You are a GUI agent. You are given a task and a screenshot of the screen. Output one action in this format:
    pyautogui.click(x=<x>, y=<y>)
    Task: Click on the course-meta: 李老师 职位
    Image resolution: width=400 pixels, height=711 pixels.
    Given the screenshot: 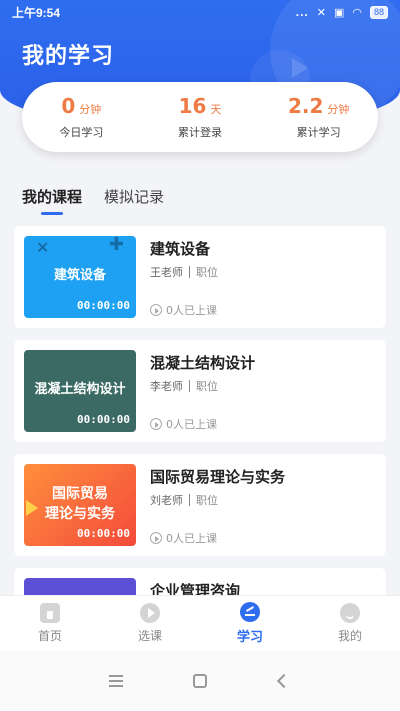 What is the action you would take?
    pyautogui.click(x=184, y=386)
    